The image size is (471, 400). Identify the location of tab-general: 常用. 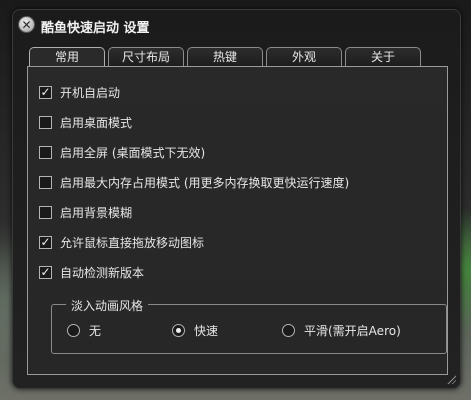
(67, 57).